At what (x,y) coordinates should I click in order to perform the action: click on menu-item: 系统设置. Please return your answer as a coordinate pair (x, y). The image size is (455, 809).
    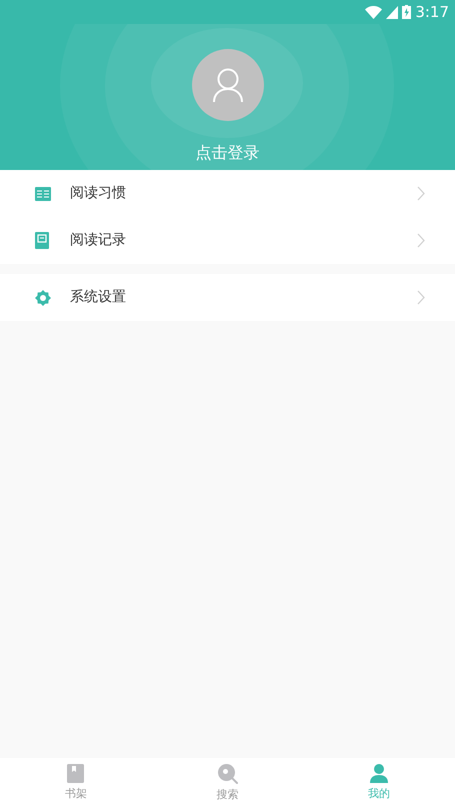
    Looking at the image, I should click on (227, 297).